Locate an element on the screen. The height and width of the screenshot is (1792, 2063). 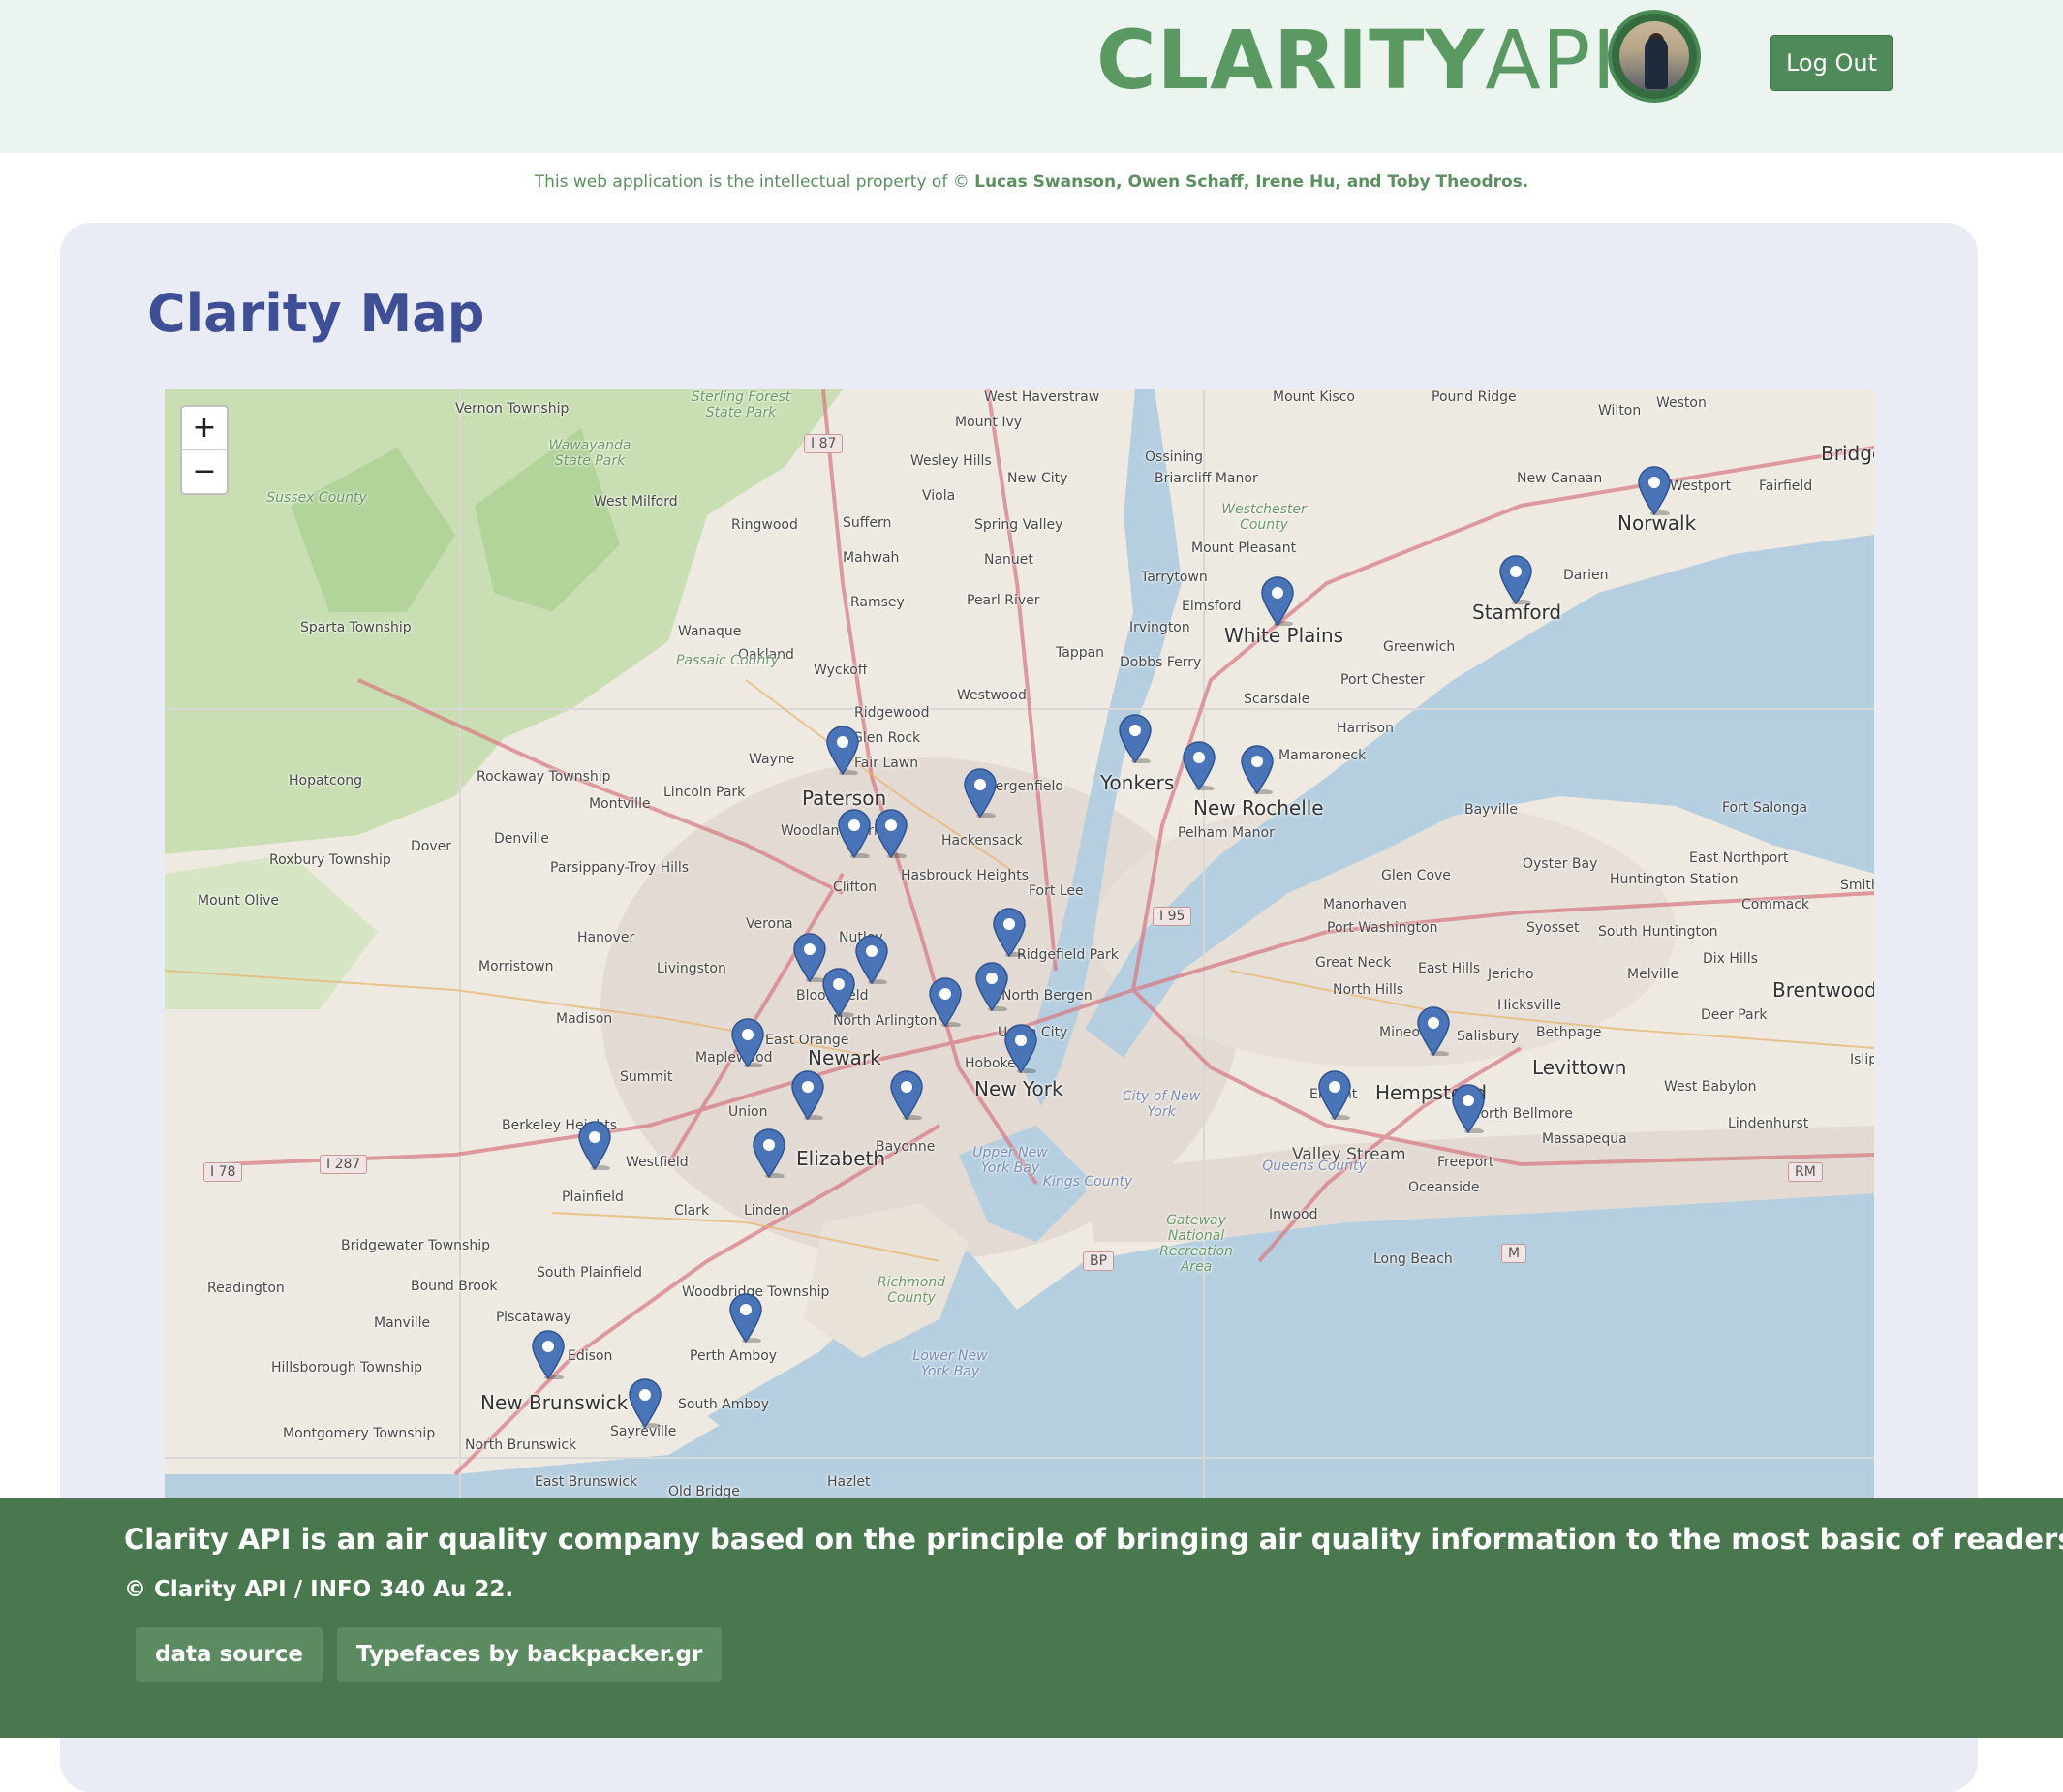
place-label: Rockaway Township is located at coordinates (544, 777).